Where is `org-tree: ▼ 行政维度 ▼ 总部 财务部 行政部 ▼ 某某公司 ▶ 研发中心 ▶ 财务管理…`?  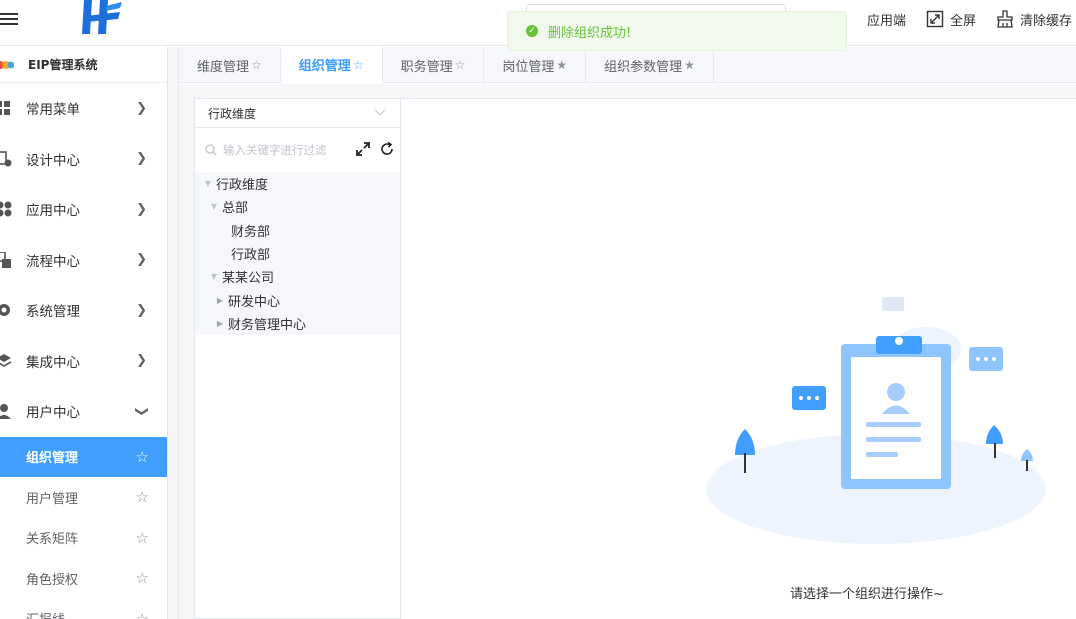 org-tree: ▼ 行政维度 ▼ 总部 财务部 行政部 ▼ 某某公司 ▶ 研发中心 ▶ 财务管理… is located at coordinates (297, 254).